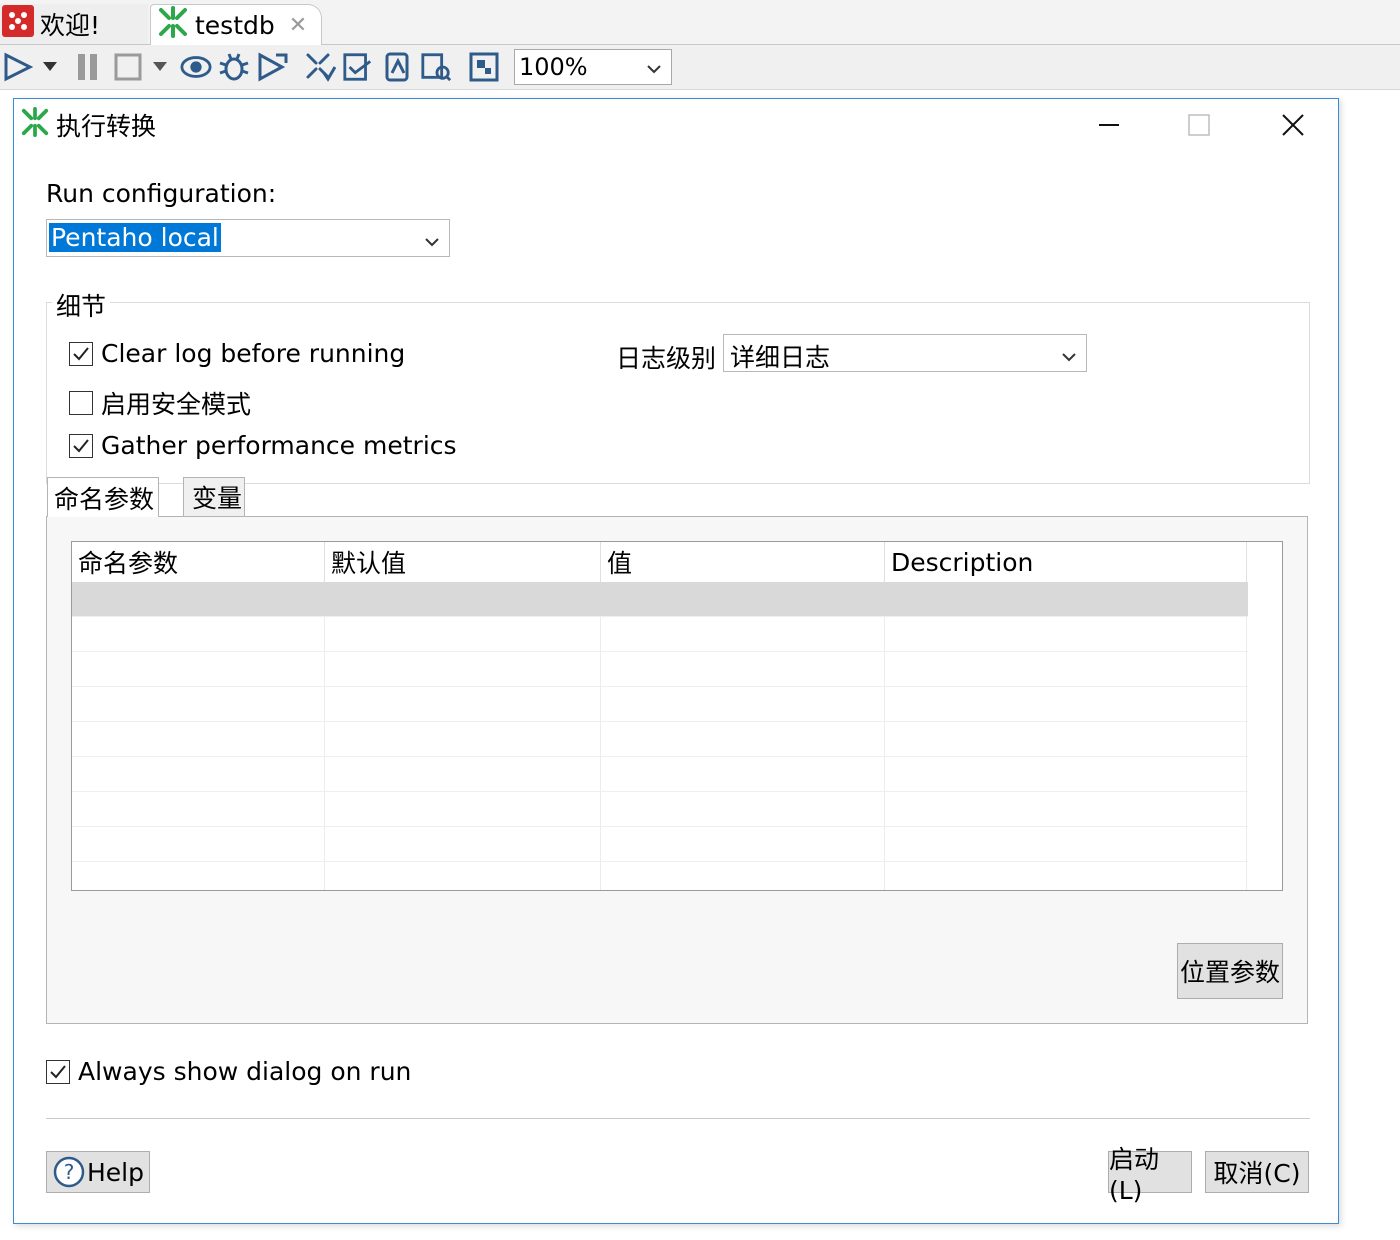  I want to click on separator, so click(678, 1118).